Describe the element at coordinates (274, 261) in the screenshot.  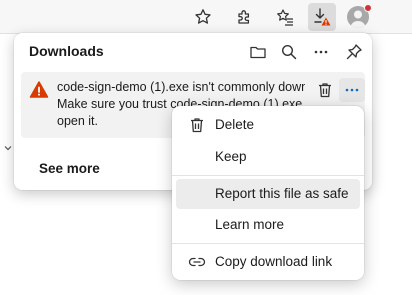
I see `menu-item-label: Copy download link` at that location.